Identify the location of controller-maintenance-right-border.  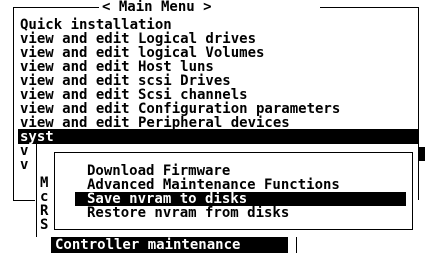
(296, 245).